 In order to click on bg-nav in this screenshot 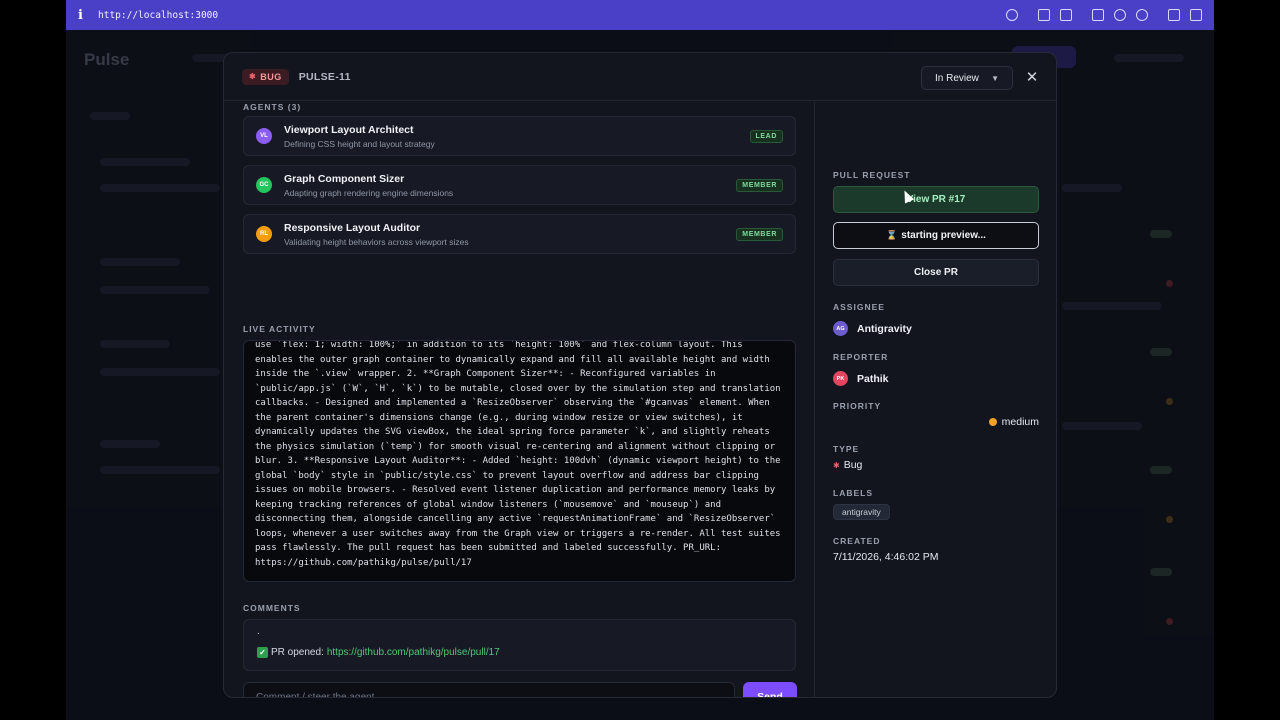, I will do `click(1149, 58)`.